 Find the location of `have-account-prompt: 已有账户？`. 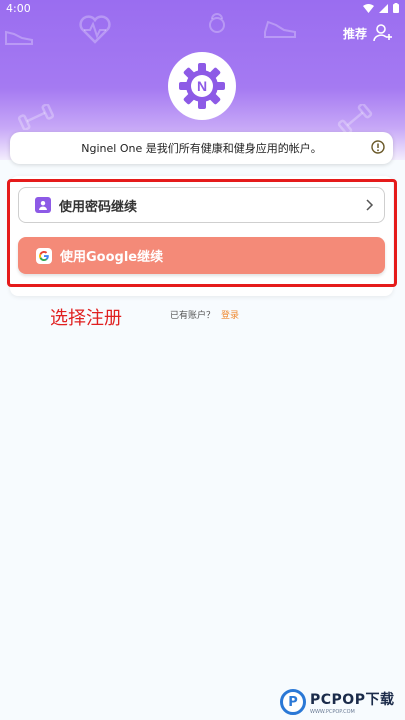

have-account-prompt: 已有账户？ is located at coordinates (193, 316).